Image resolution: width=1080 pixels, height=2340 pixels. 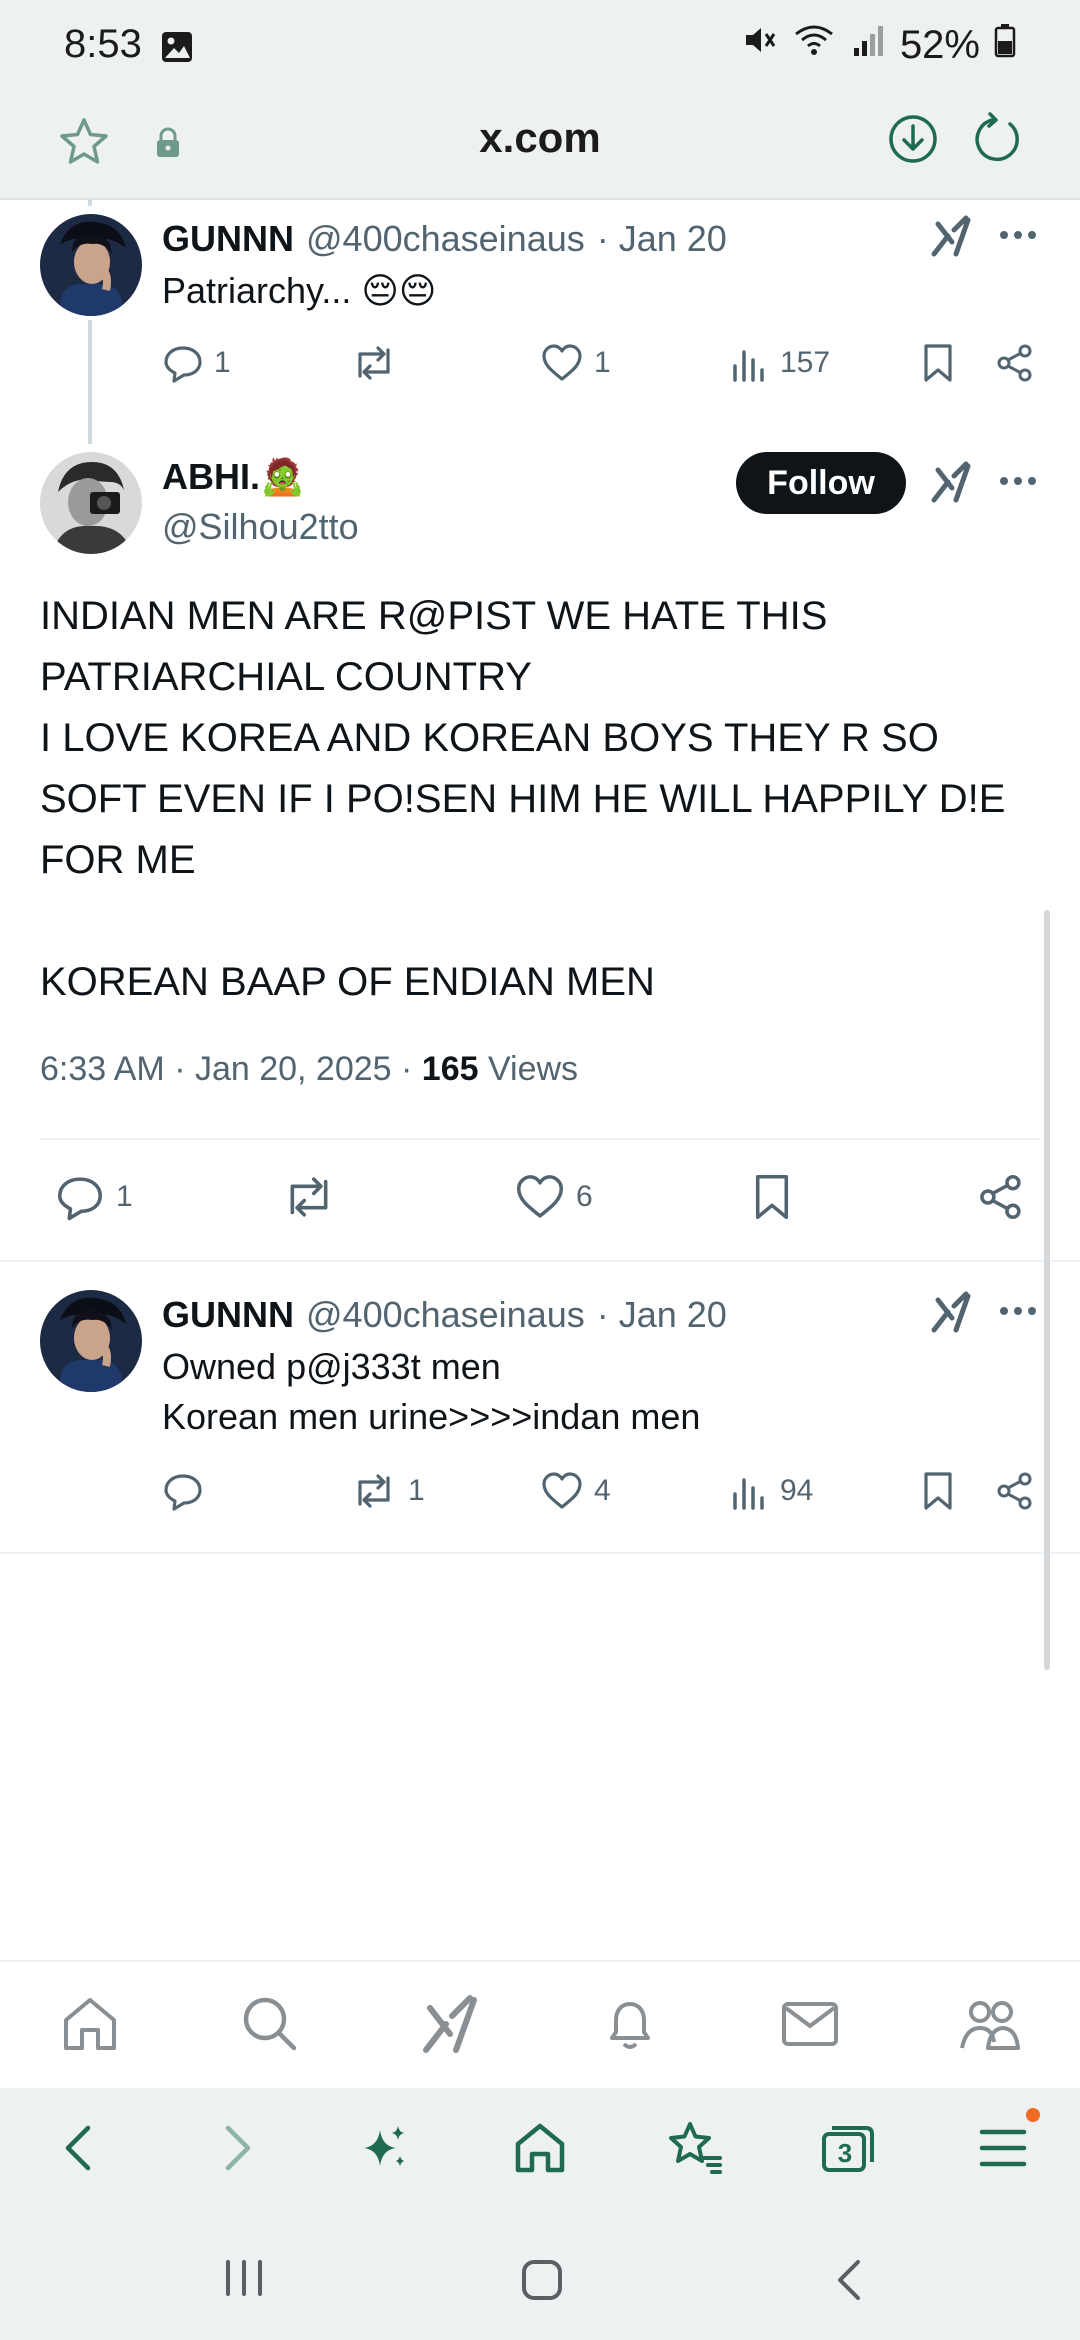 What do you see at coordinates (384, 2150) in the screenshot?
I see `sparkle-ai-icon` at bounding box center [384, 2150].